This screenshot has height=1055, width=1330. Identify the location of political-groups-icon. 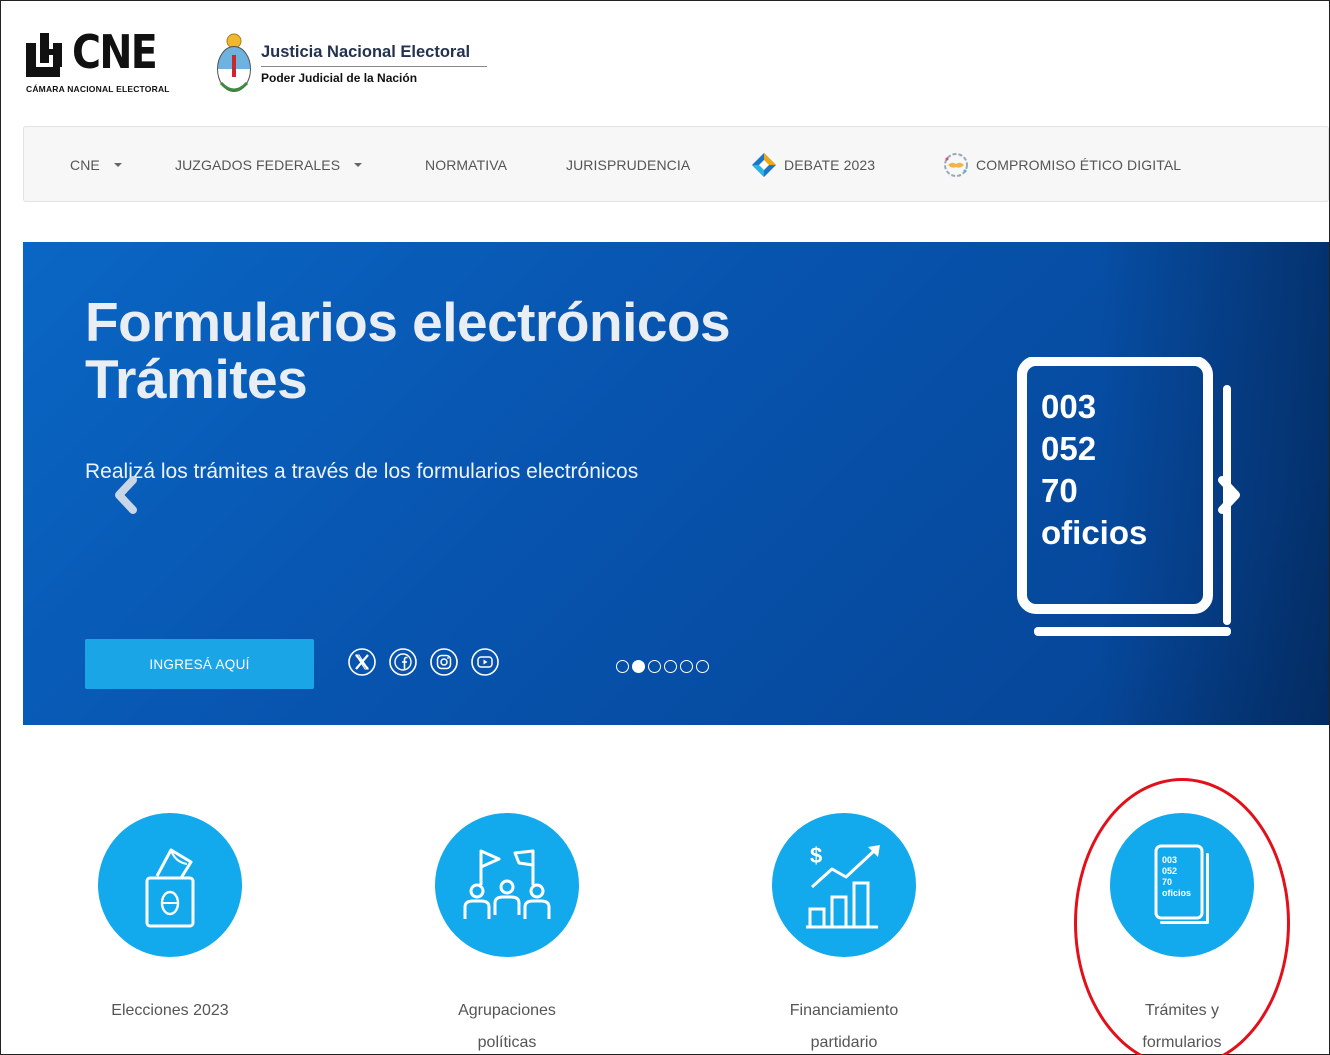
(507, 884).